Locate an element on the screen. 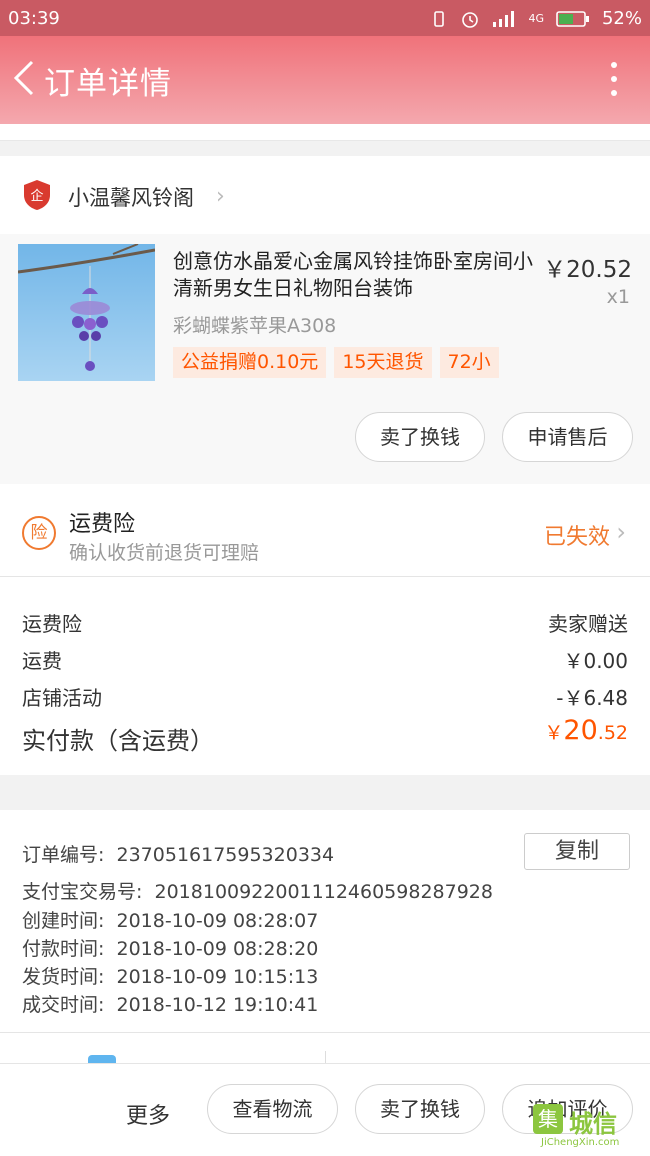 The height and width of the screenshot is (1156, 650). fee-value: 卖家赠送 is located at coordinates (588, 624).